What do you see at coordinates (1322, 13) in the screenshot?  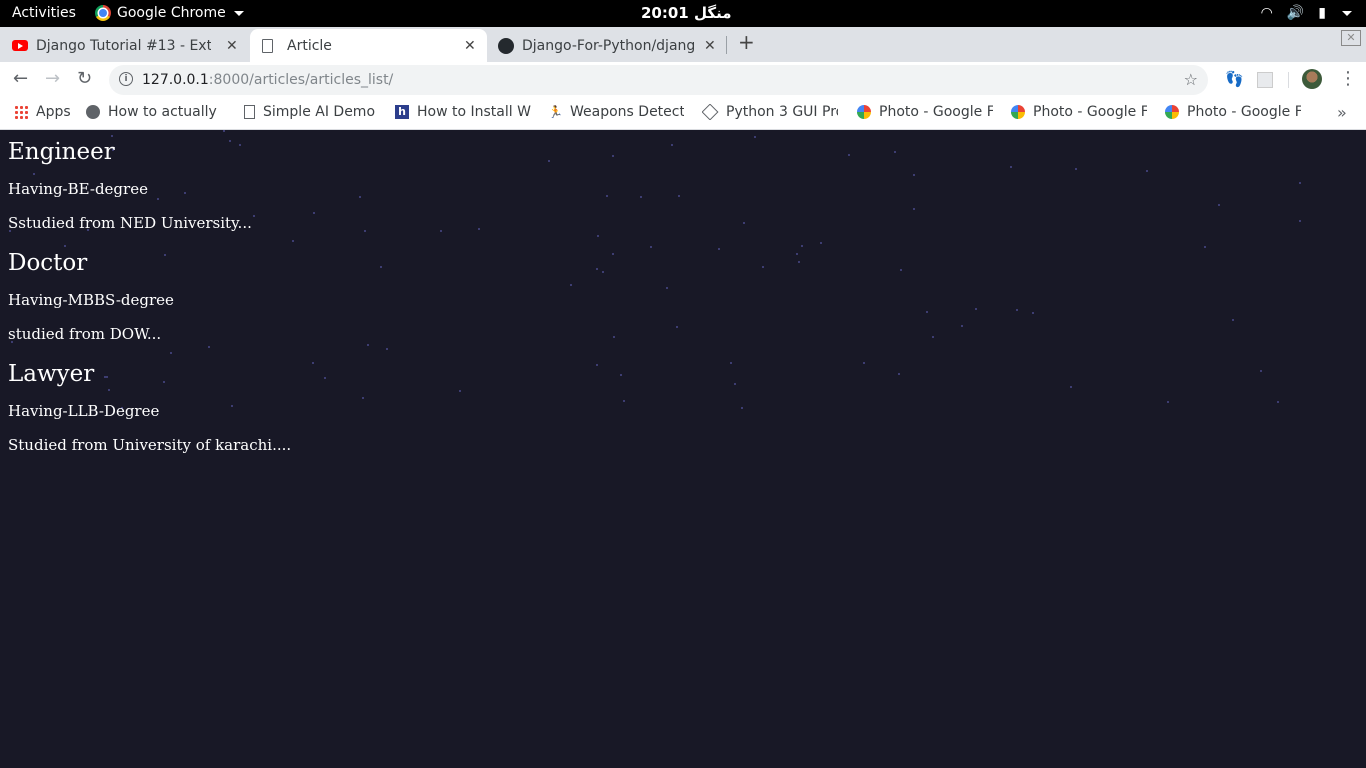 I see `battery-icon: ▮` at bounding box center [1322, 13].